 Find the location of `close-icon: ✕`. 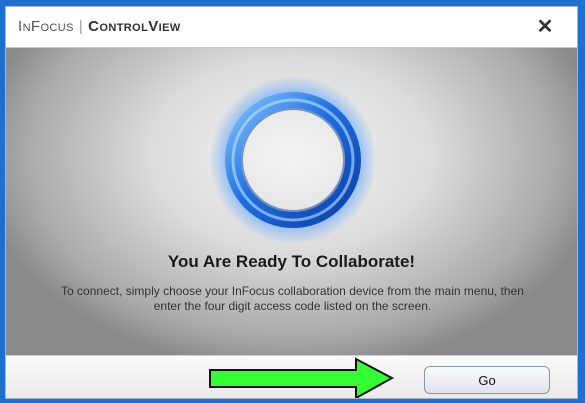

close-icon: ✕ is located at coordinates (545, 27).